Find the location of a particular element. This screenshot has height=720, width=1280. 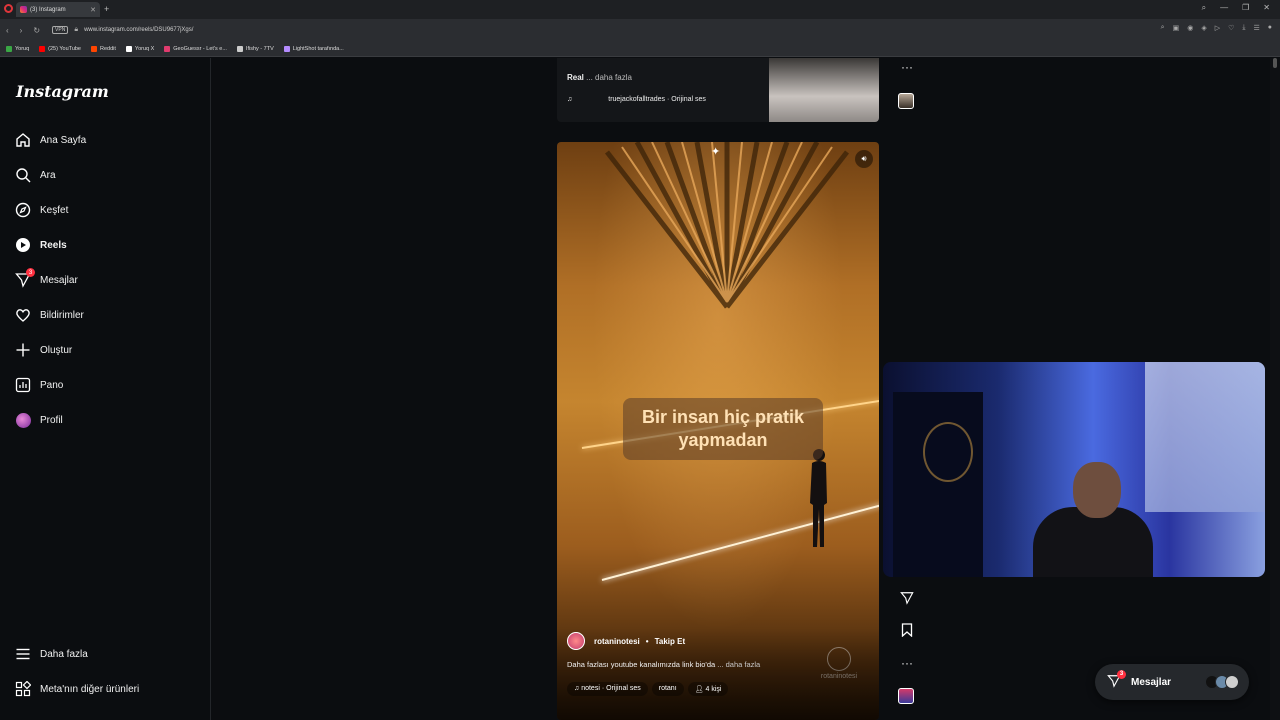

nav-create-label: Oluştur is located at coordinates (56, 350).